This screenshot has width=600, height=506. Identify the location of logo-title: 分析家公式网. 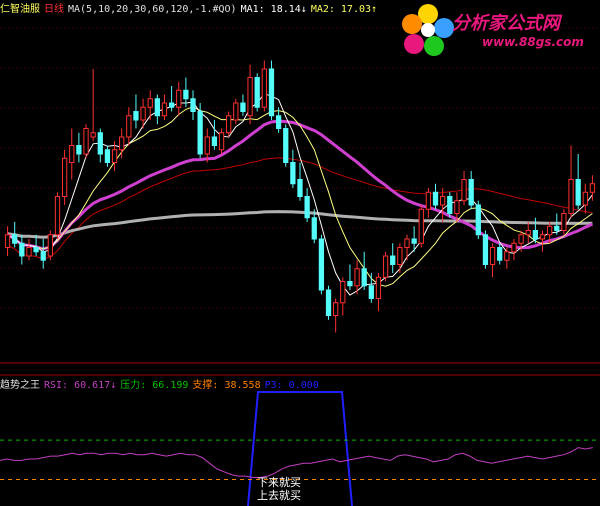
(506, 23).